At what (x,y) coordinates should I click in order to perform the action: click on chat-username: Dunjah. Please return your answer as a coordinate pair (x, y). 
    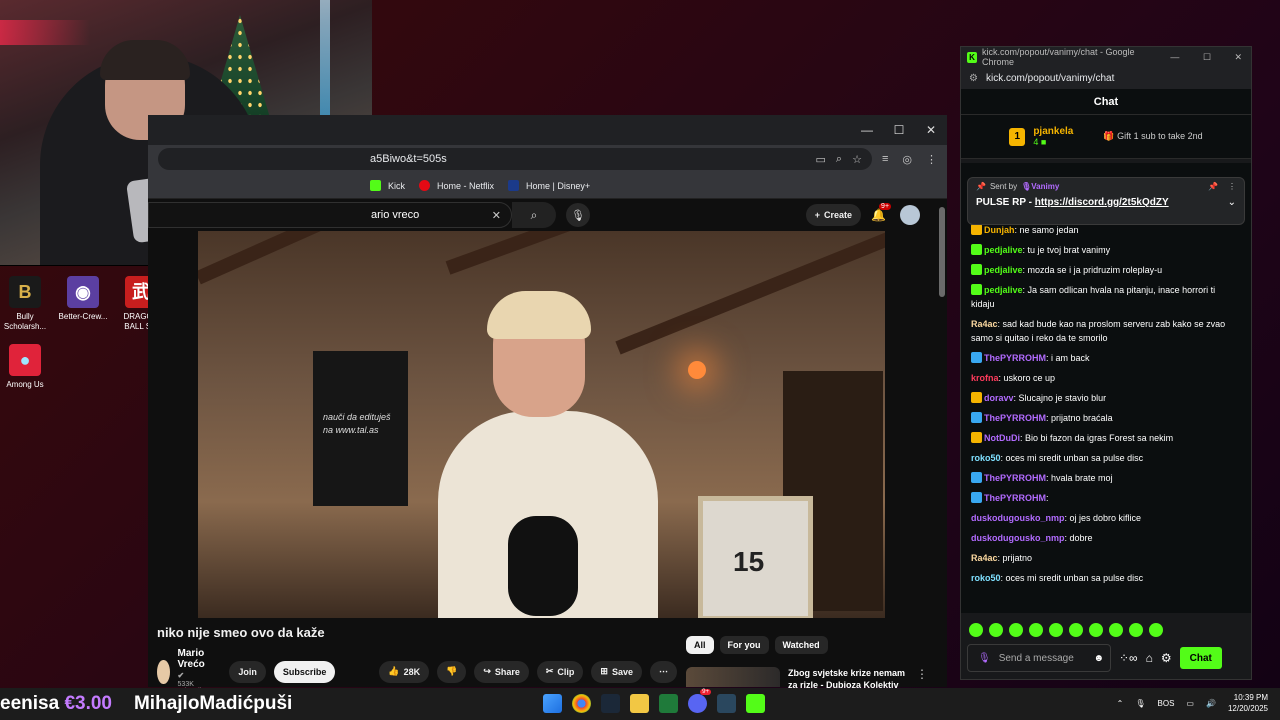
    Looking at the image, I should click on (999, 230).